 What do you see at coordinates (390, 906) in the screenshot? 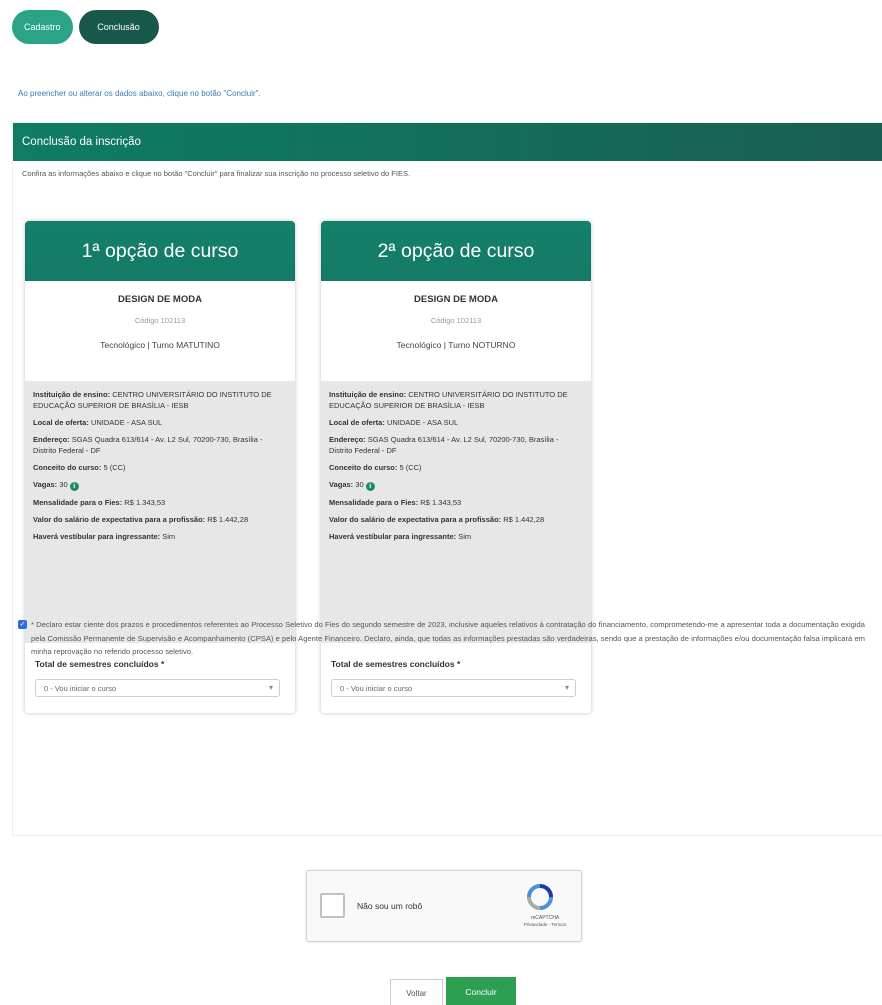
I see `recaptcha-label: Não sou um robô` at bounding box center [390, 906].